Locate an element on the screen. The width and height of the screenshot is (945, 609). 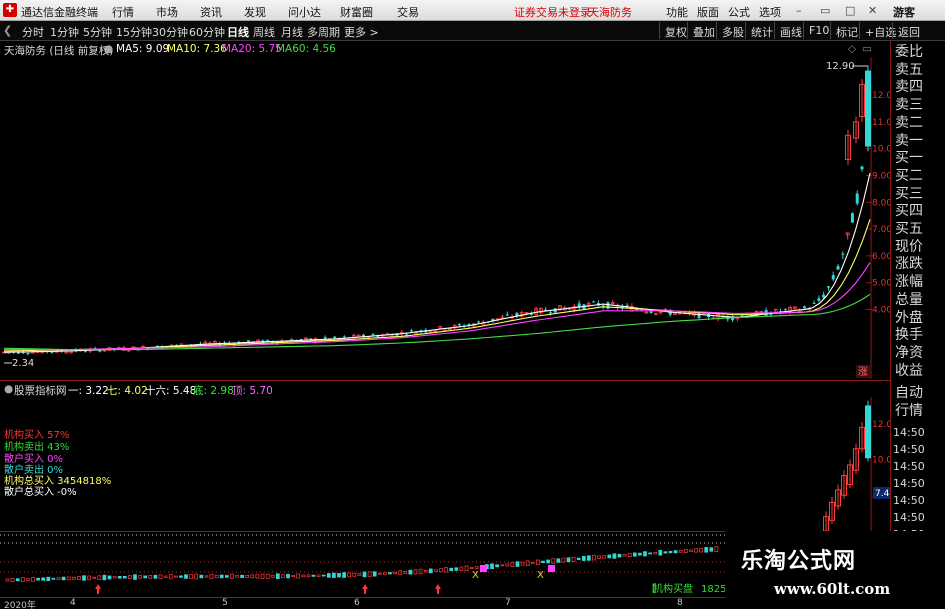
menu-faxian: 发现 is located at coordinates (255, 12).